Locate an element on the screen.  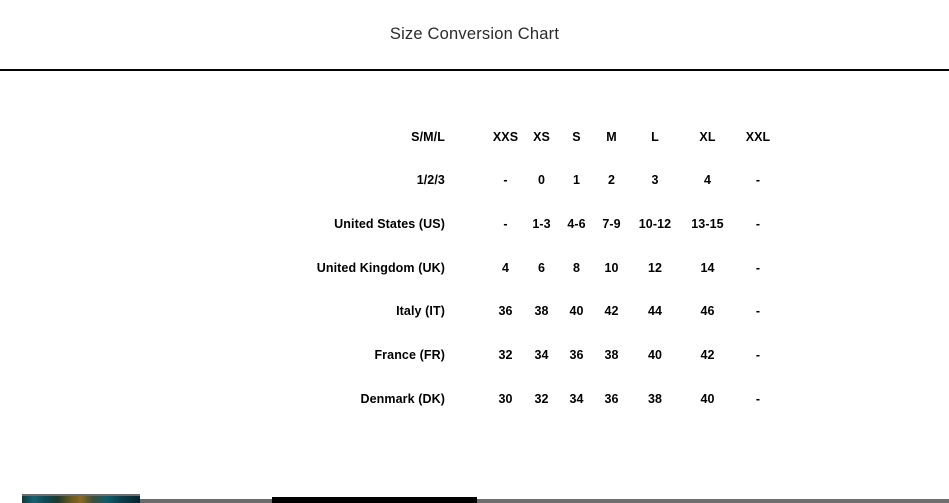
cell-value: 30 is located at coordinates (505, 398).